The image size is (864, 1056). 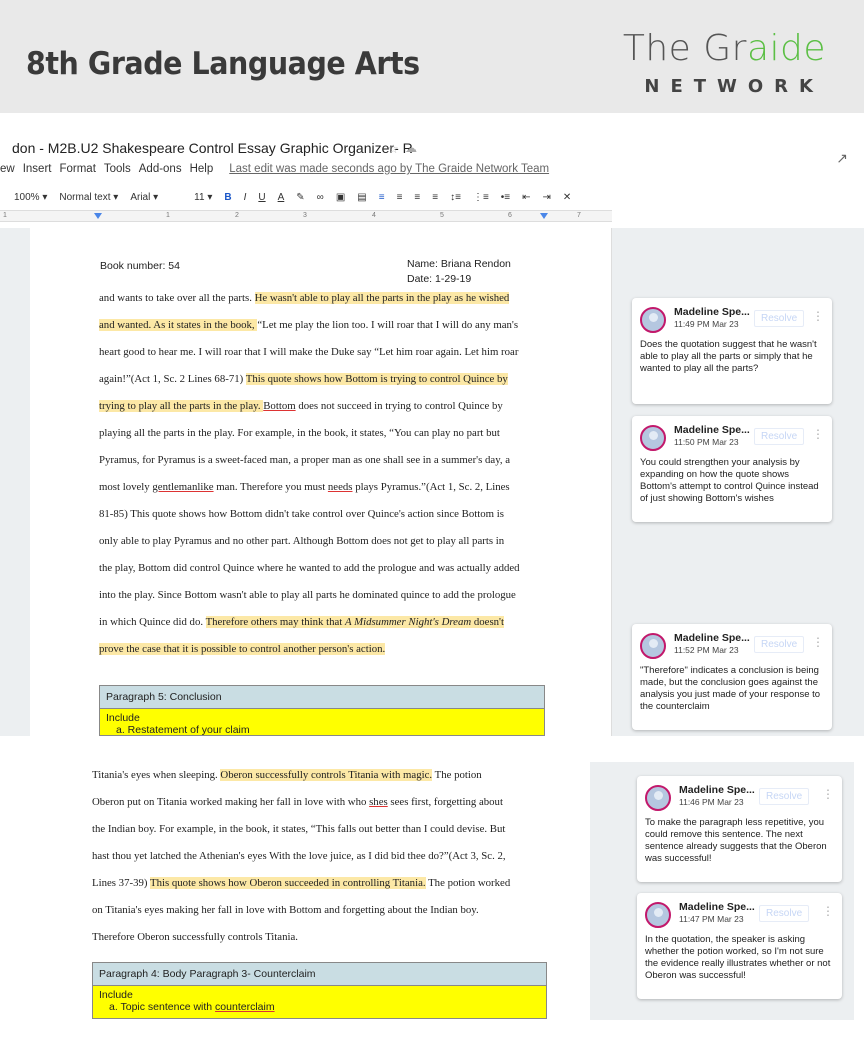 I want to click on clear-format-icon: ✕, so click(x=567, y=197).